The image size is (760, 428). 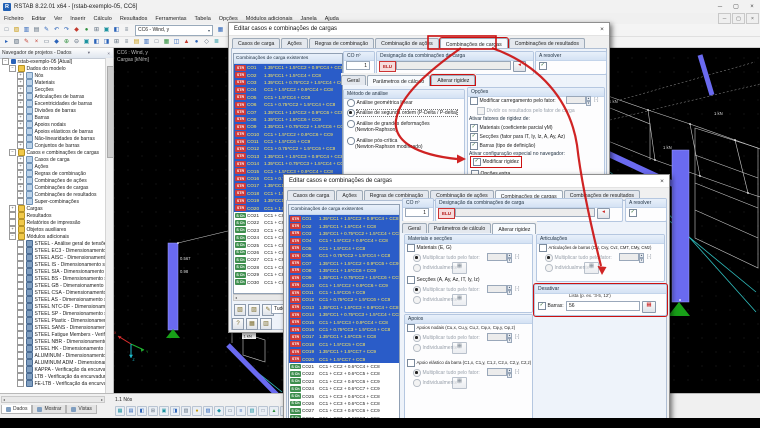 What do you see at coordinates (106, 42) in the screenshot?
I see `toolbar-icon: ◨` at bounding box center [106, 42].